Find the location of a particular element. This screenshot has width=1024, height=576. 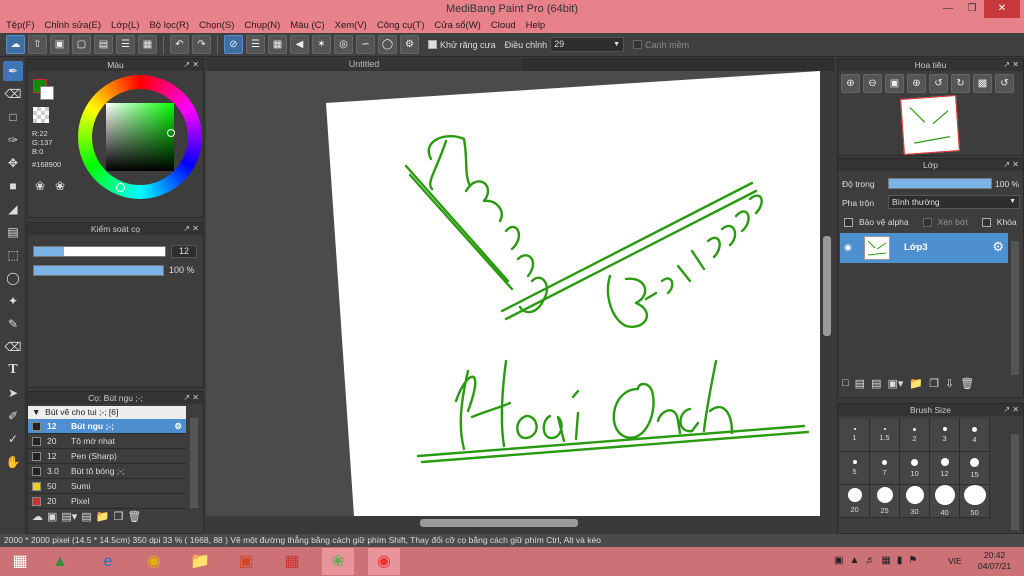

adjust-dropdown: 29 ▼ is located at coordinates (587, 44).